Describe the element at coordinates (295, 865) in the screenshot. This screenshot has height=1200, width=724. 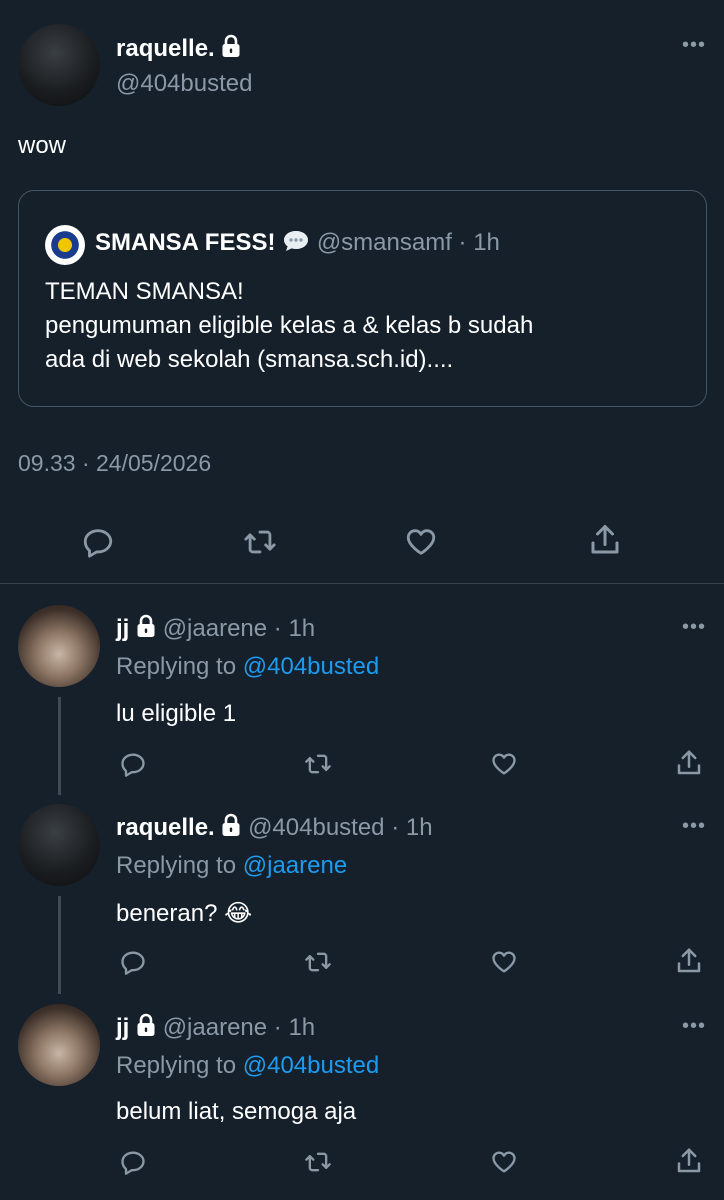
I see `replying-to-link: @jaarene` at that location.